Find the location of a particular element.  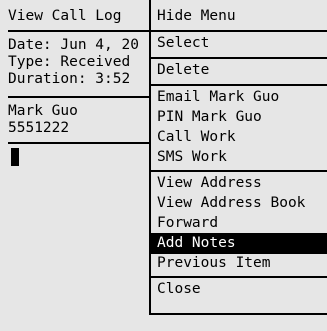

menu-item-add-notes: Add Notes is located at coordinates (239, 243).